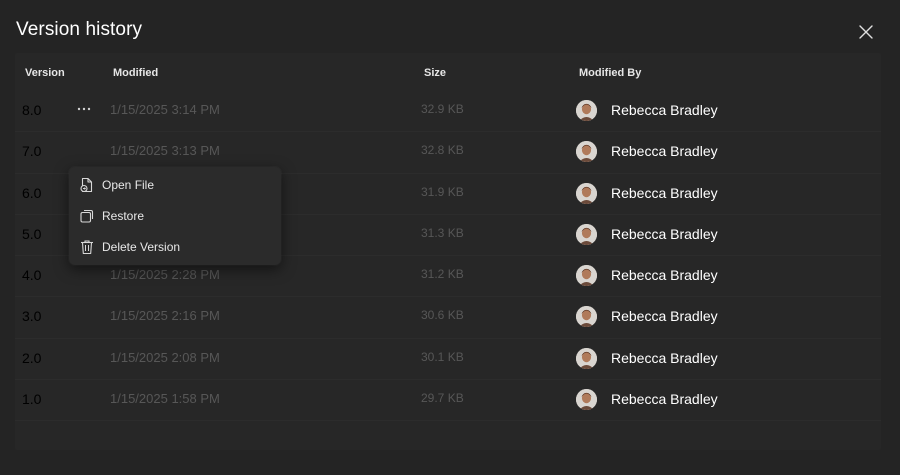  Describe the element at coordinates (165, 357) in the screenshot. I see `modified-date: 1/15/2025 2:08 PM` at that location.